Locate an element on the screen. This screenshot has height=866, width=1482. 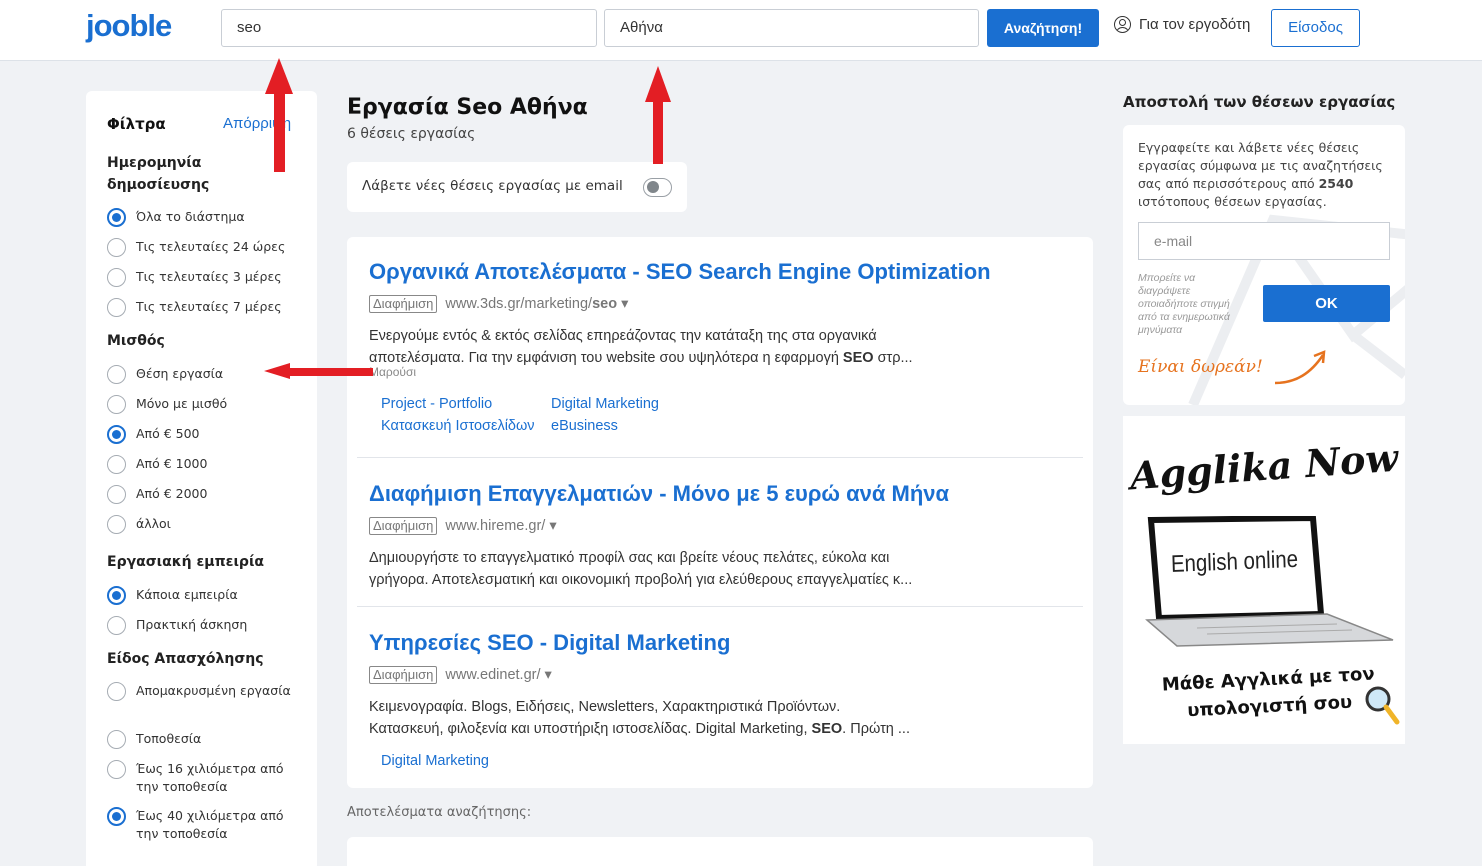
email-input: e-mail is located at coordinates (1264, 241).